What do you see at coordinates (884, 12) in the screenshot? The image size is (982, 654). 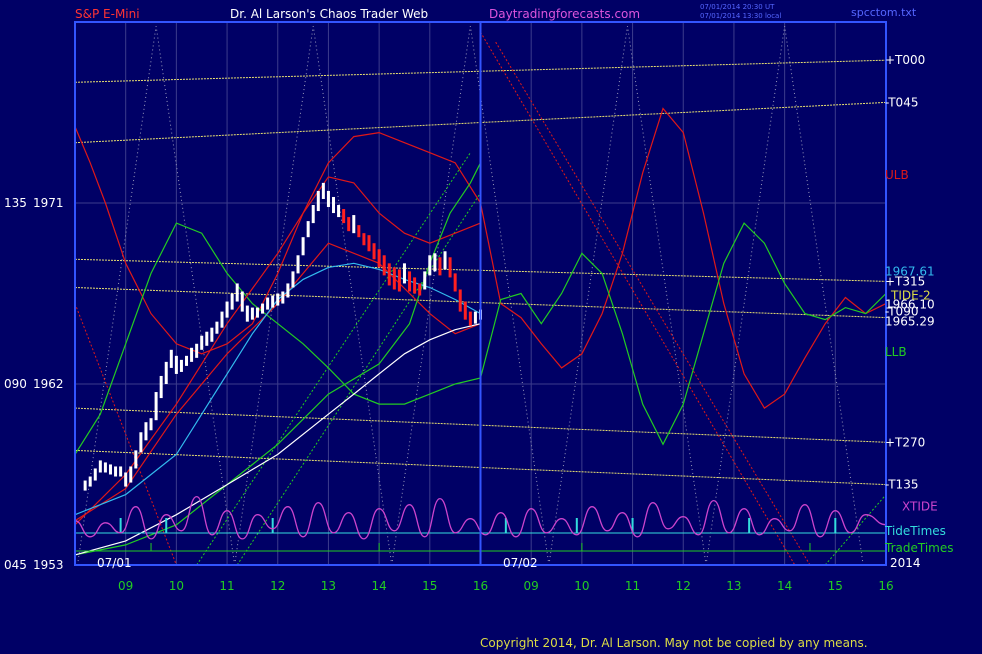 I see `data-file-label: spcctom.txt` at bounding box center [884, 12].